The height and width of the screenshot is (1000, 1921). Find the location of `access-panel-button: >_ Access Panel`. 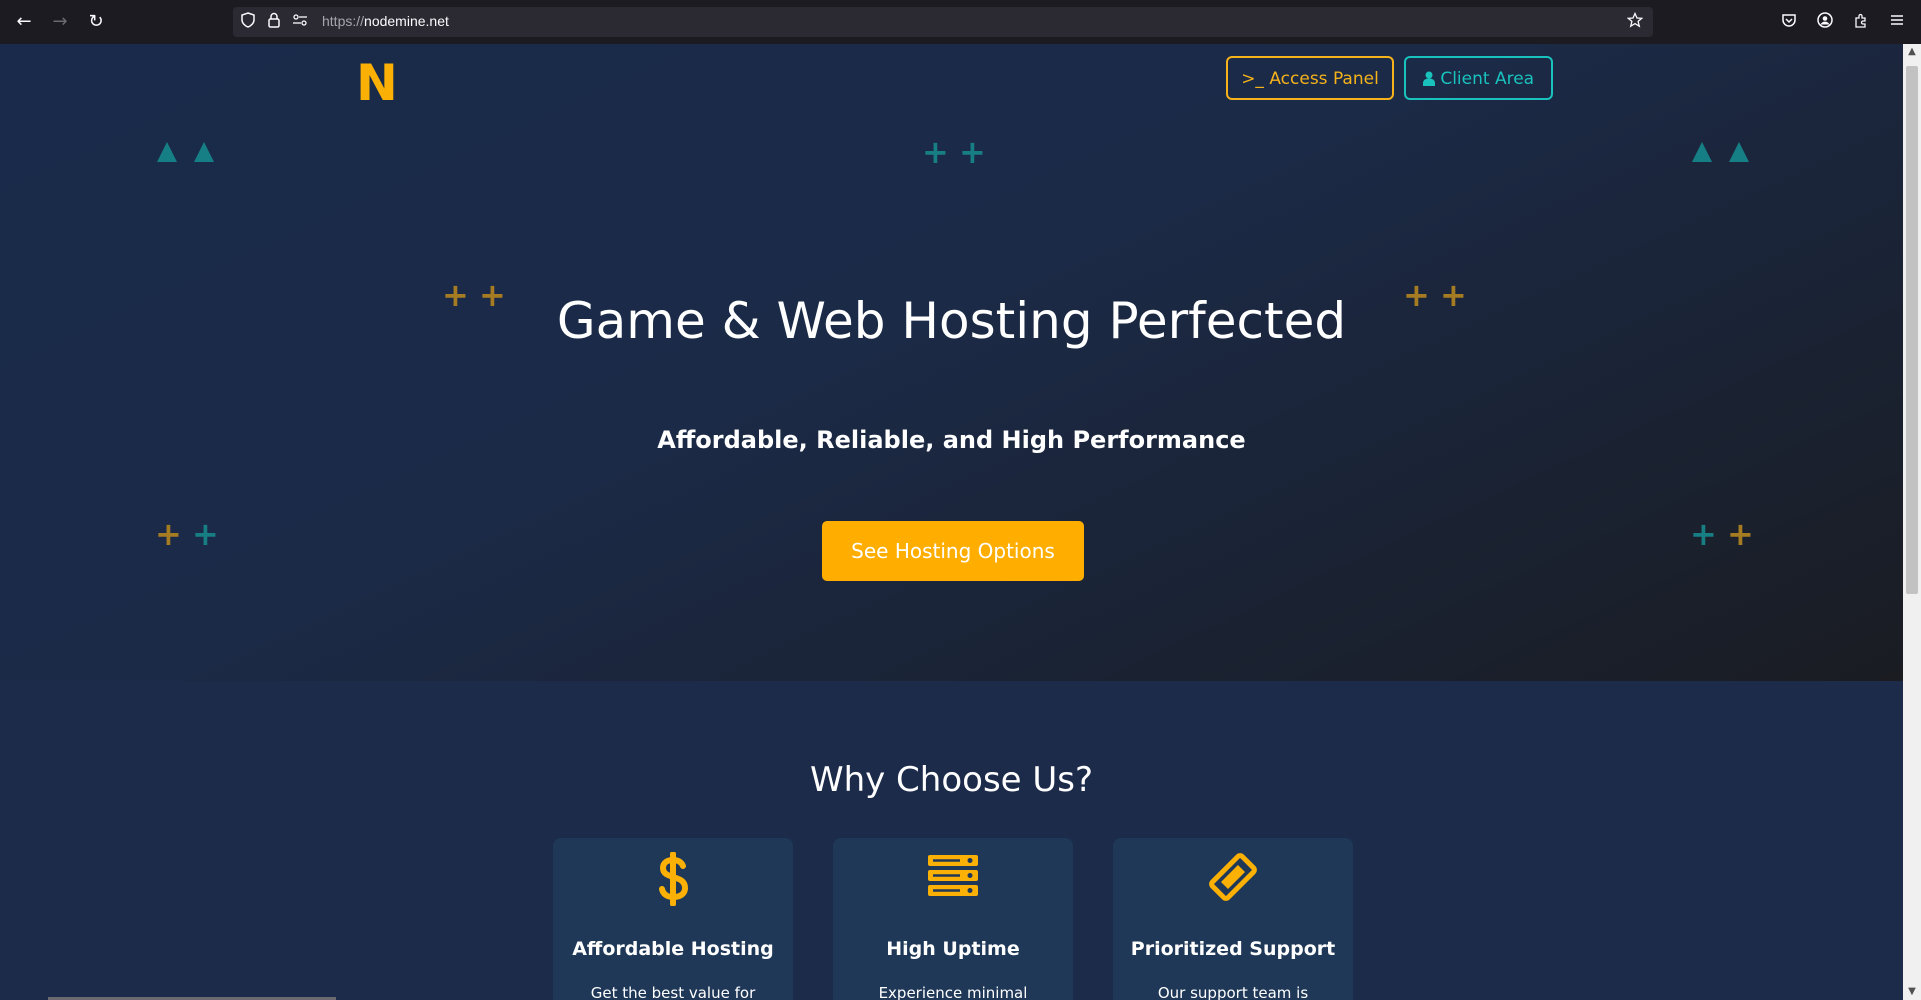

access-panel-button: >_ Access Panel is located at coordinates (1310, 78).